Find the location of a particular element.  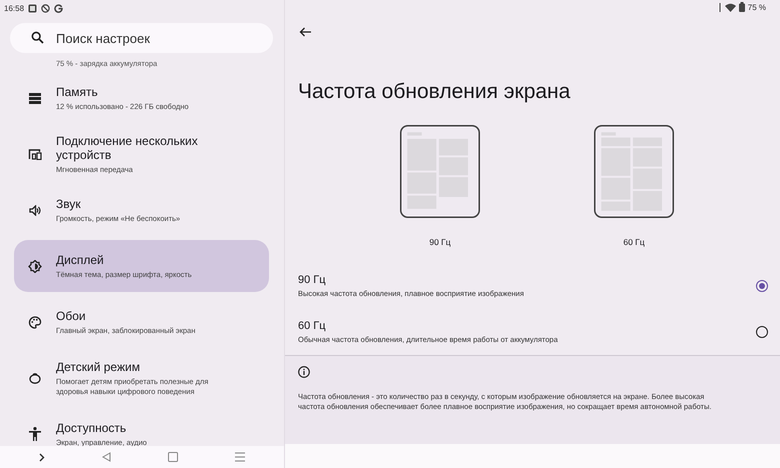

chevron-right-icon is located at coordinates (41, 457).